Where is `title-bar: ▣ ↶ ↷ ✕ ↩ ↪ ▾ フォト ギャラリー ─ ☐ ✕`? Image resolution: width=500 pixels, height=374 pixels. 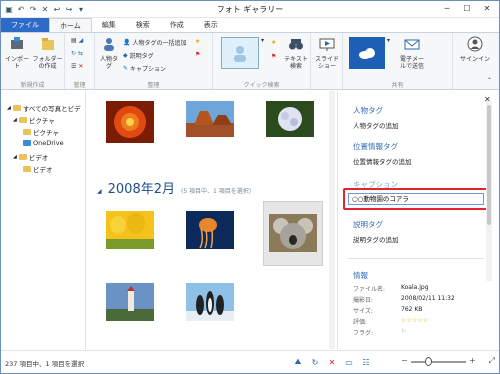 title-bar: ▣ ↶ ↷ ✕ ↩ ↪ ▾ フォト ギャラリー ─ ☐ ✕ is located at coordinates (250, 9).